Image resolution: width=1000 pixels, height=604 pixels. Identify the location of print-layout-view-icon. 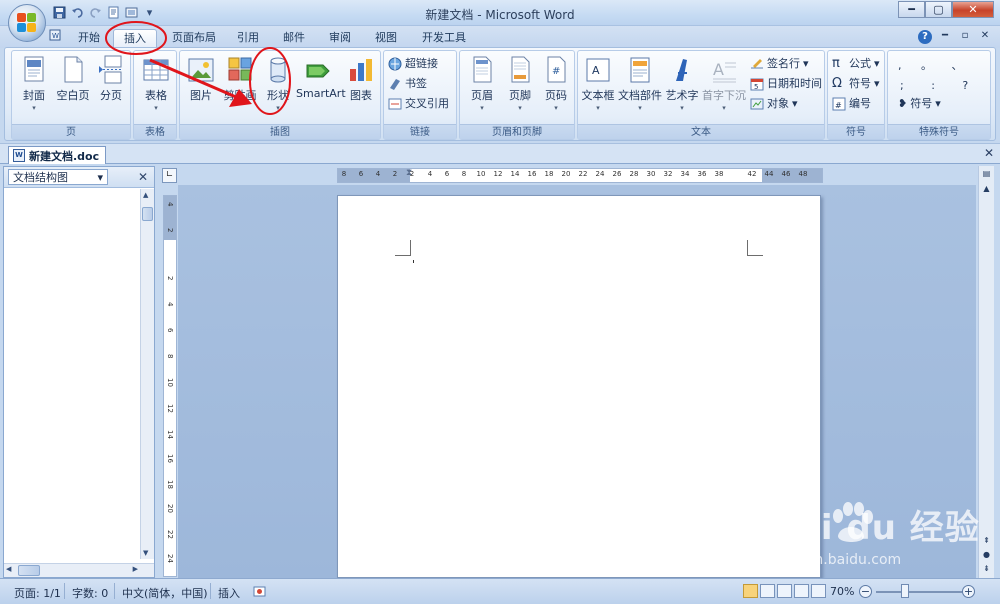
(750, 591).